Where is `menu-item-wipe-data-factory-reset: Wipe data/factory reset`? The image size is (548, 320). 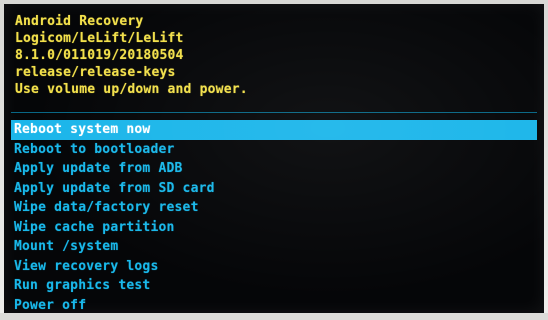
menu-item-wipe-data-factory-reset: Wipe data/factory reset is located at coordinates (274, 208).